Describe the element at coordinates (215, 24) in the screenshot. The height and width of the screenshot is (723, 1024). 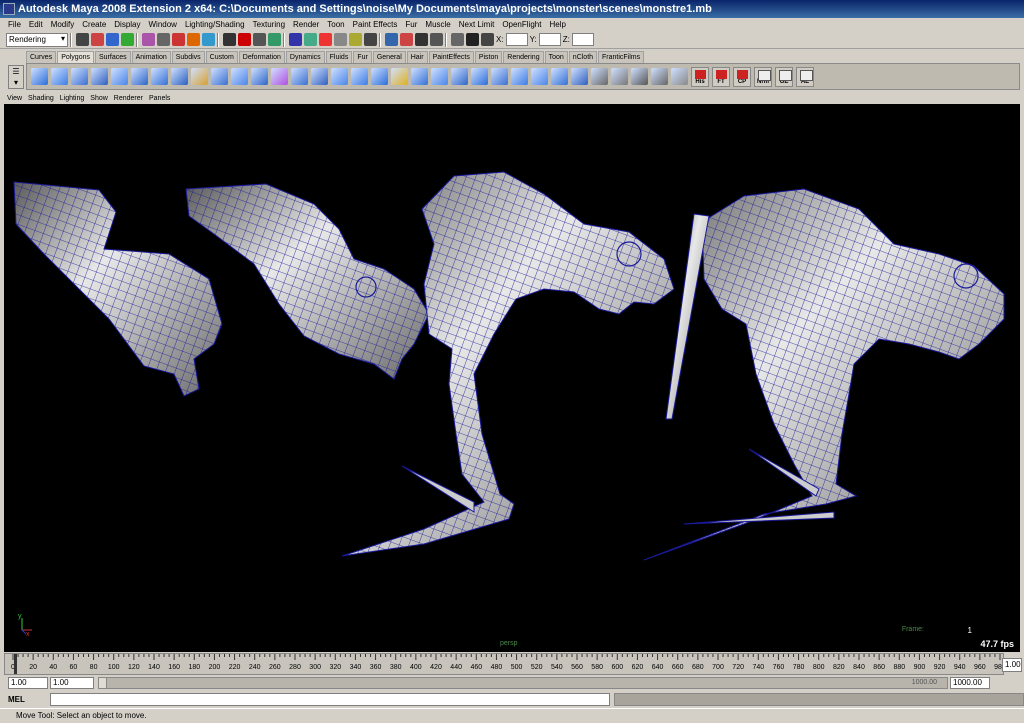
I see `menu-lighting-shading: Lighting/Shading` at that location.